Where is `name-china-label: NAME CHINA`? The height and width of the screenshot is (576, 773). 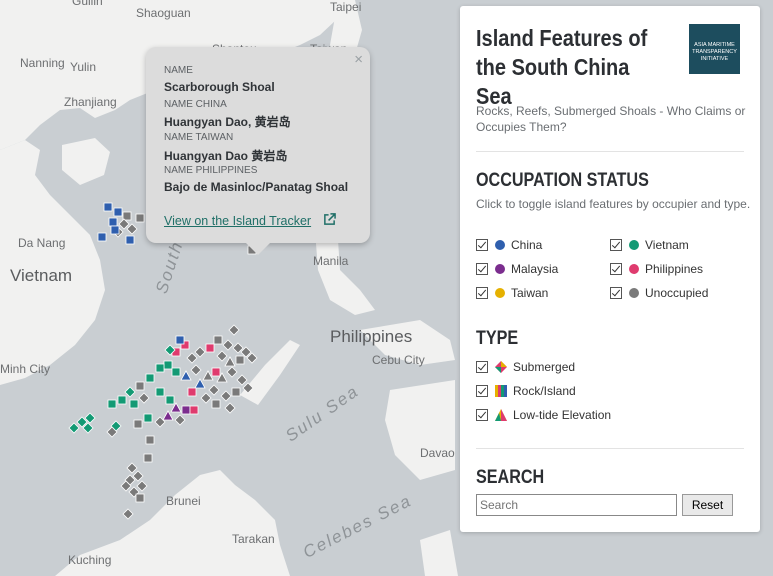 name-china-label: NAME CHINA is located at coordinates (195, 104).